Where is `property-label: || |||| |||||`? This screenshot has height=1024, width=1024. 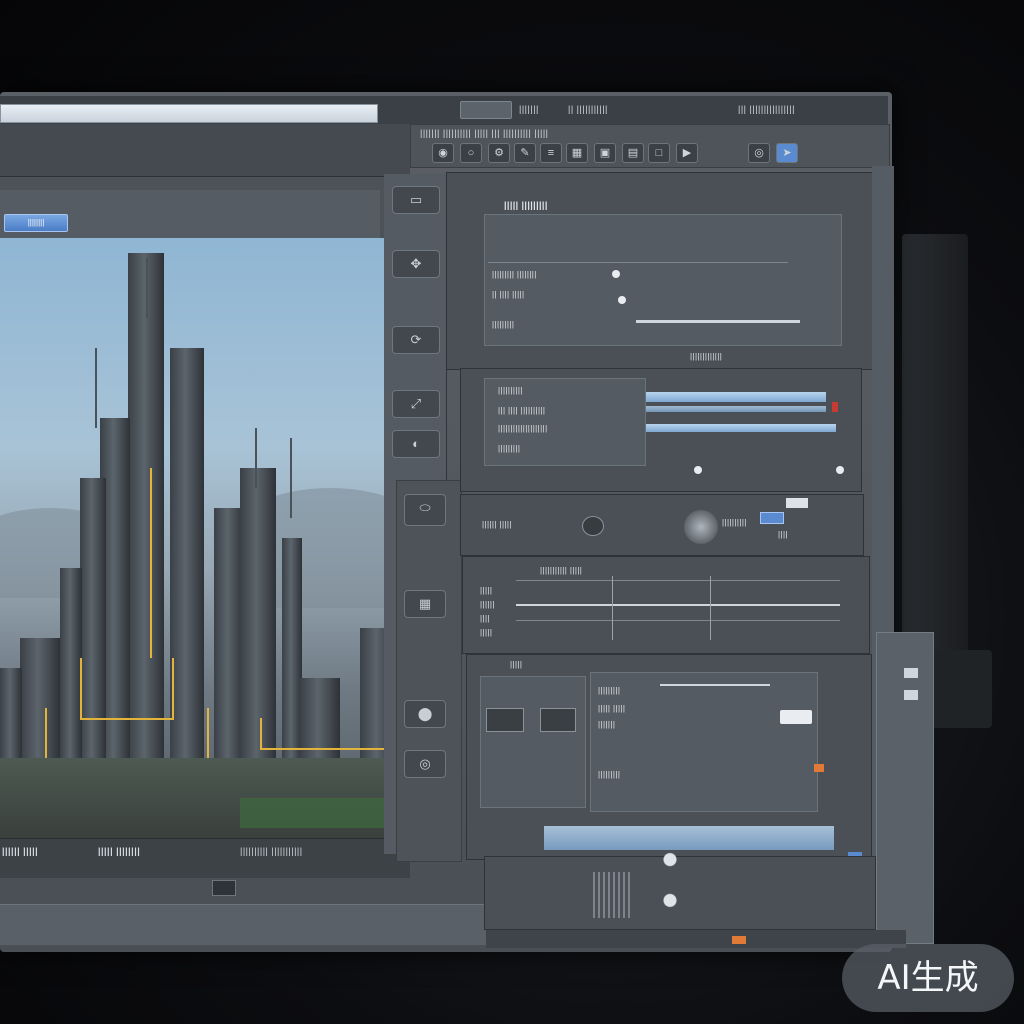
property-label: || |||| ||||| is located at coordinates (508, 294).